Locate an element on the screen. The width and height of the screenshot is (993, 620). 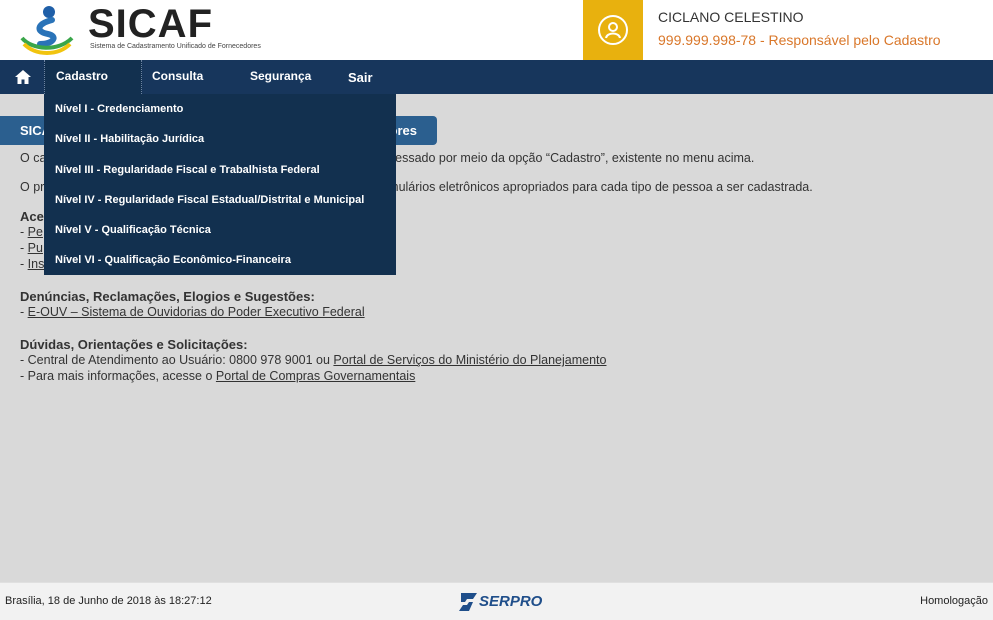
user-avatar is located at coordinates (613, 30).